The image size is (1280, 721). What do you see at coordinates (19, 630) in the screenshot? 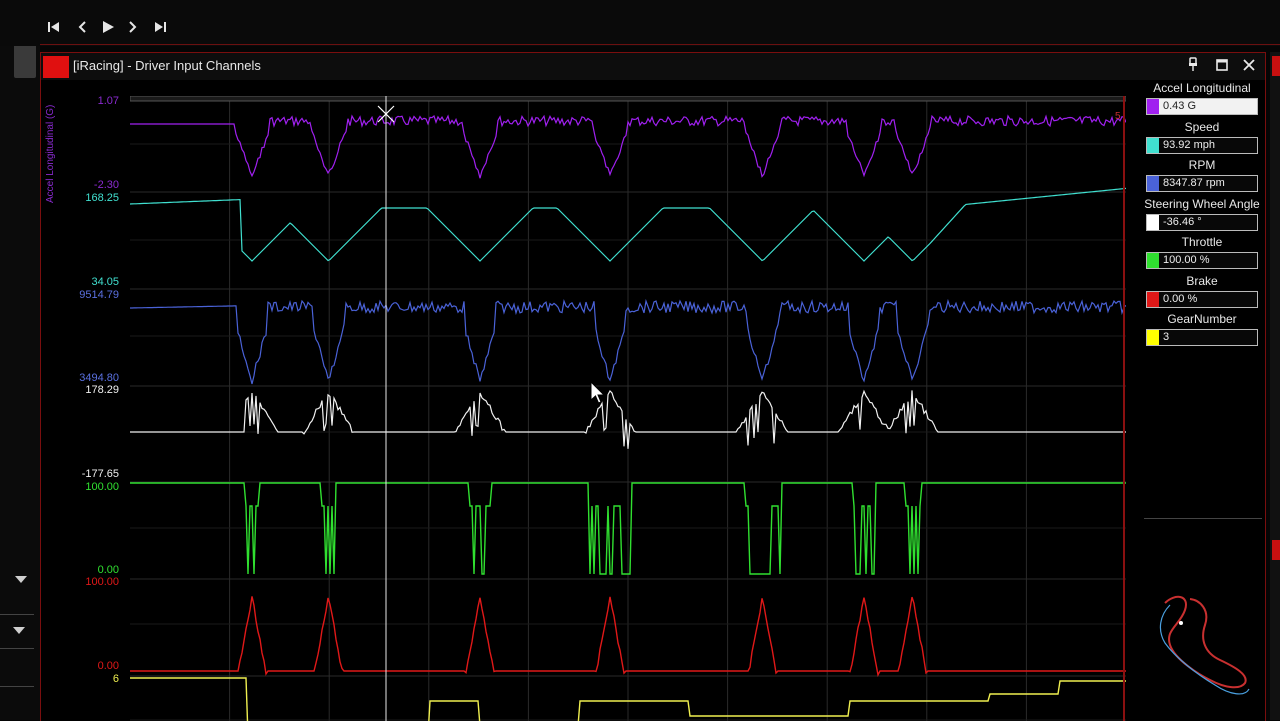
I see `dropdown-caret-icon` at bounding box center [19, 630].